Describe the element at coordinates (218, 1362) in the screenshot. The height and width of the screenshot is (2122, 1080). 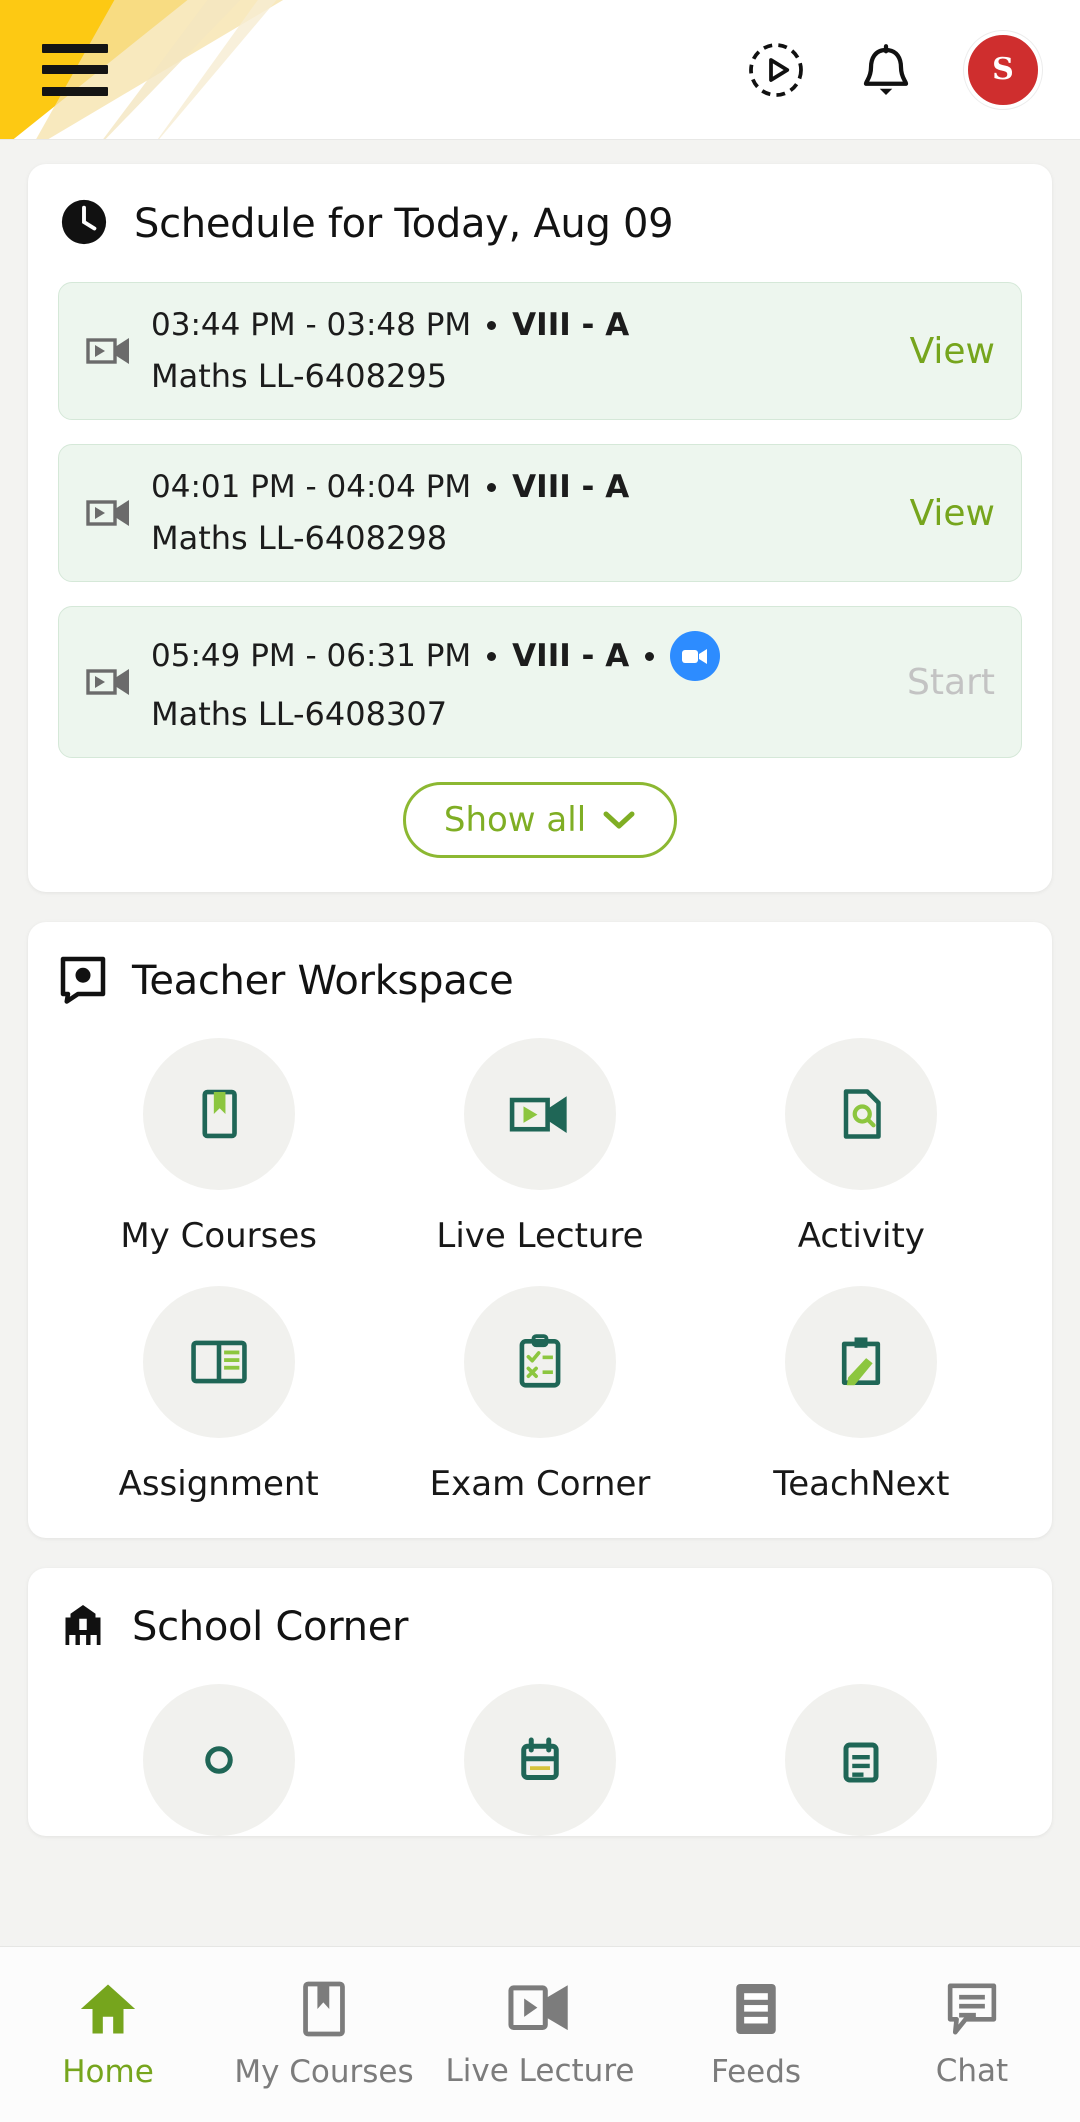
I see `book-open-lines-icon` at that location.